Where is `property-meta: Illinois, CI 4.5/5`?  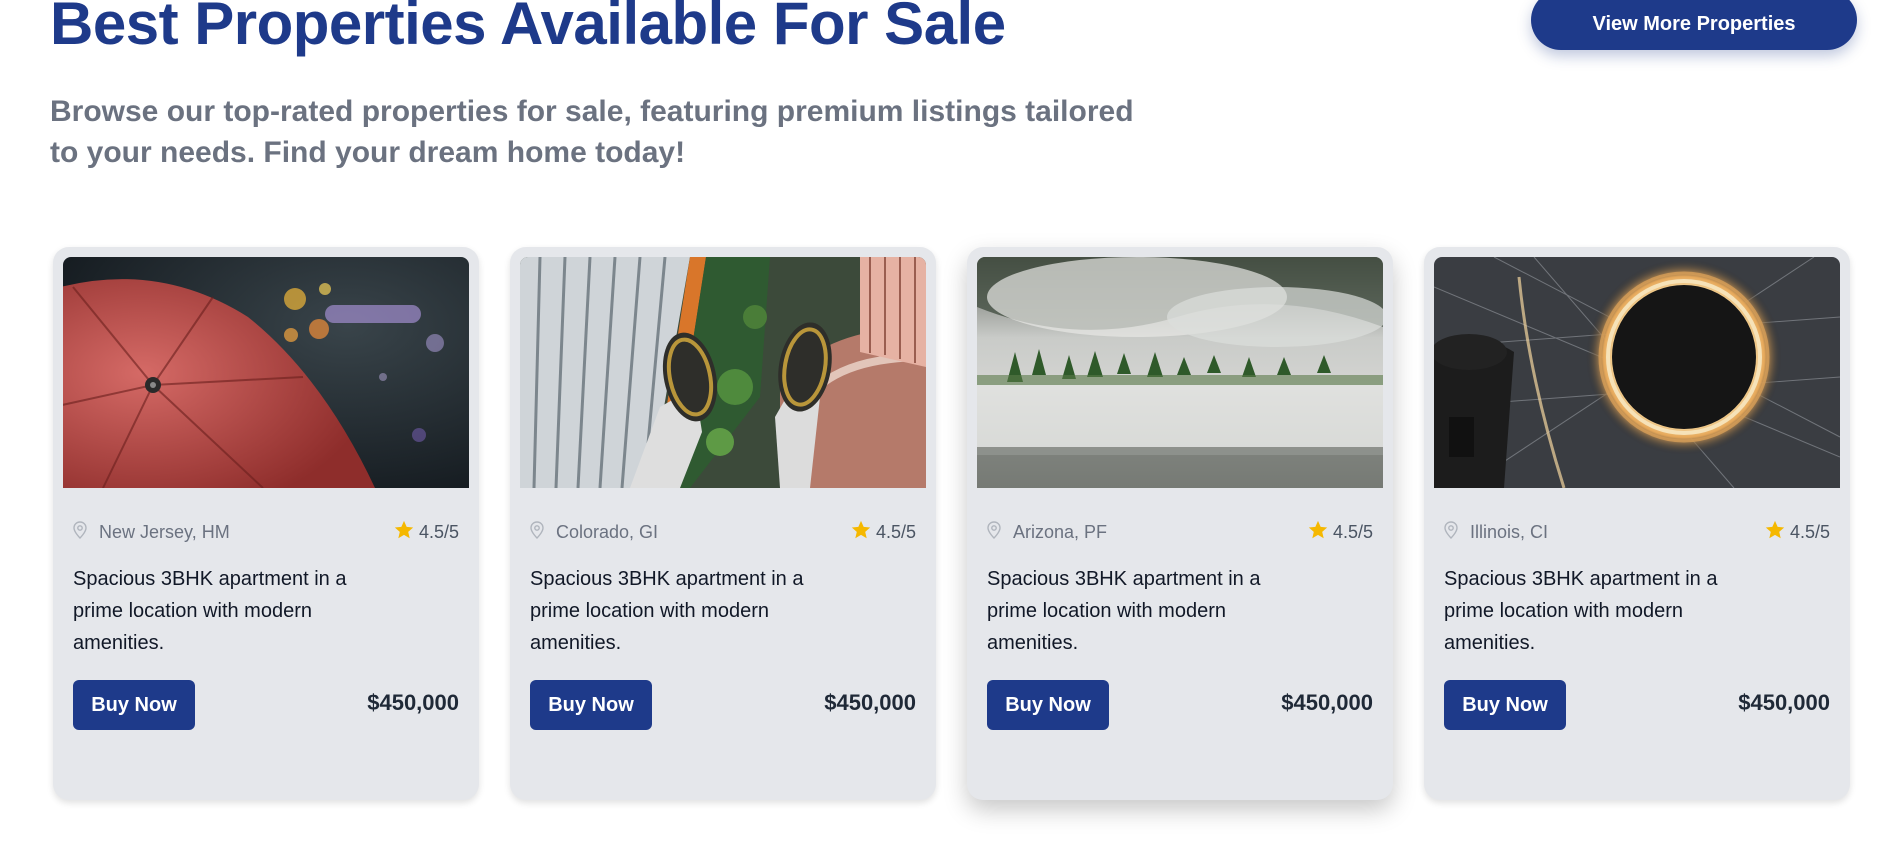
property-meta: Illinois, CI 4.5/5 is located at coordinates (1637, 532).